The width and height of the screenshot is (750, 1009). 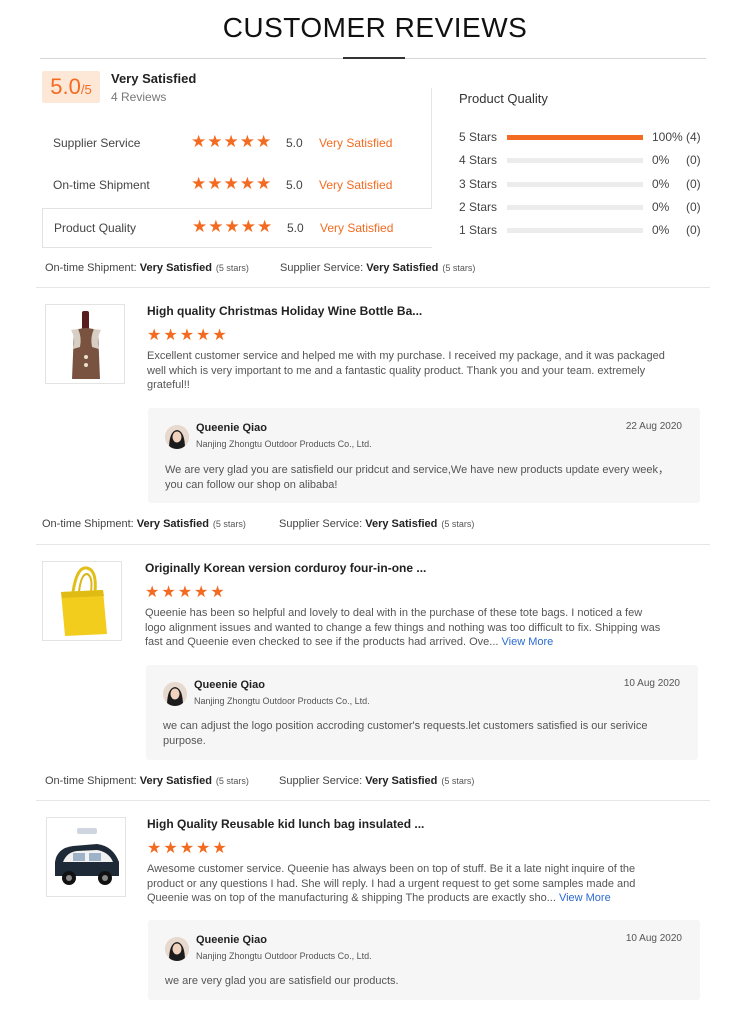 I want to click on metric-name: On-time Shipment, so click(x=101, y=185).